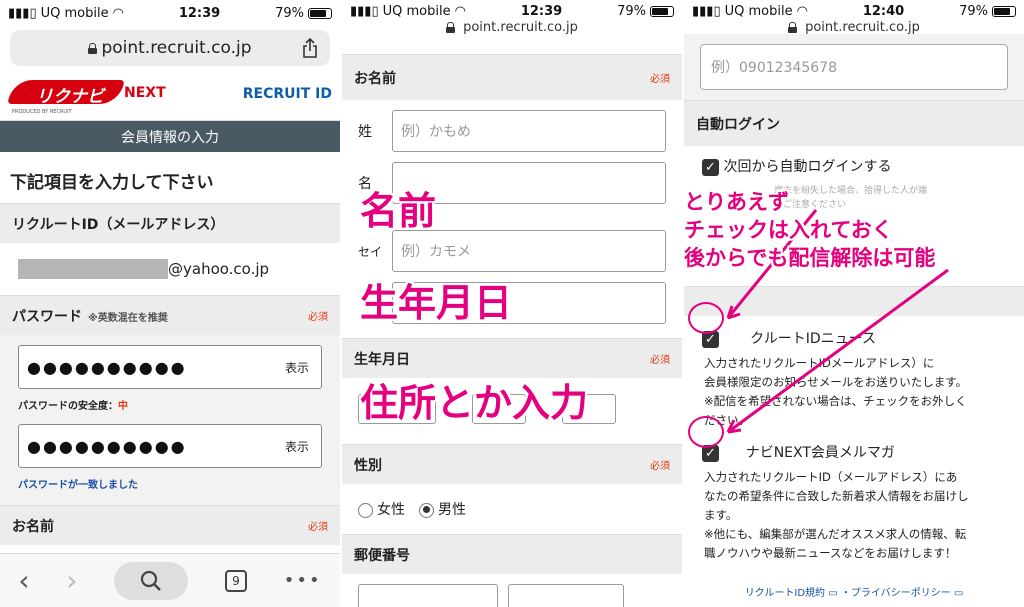 This screenshot has width=1024, height=607. I want to click on more-icon: •••, so click(303, 580).